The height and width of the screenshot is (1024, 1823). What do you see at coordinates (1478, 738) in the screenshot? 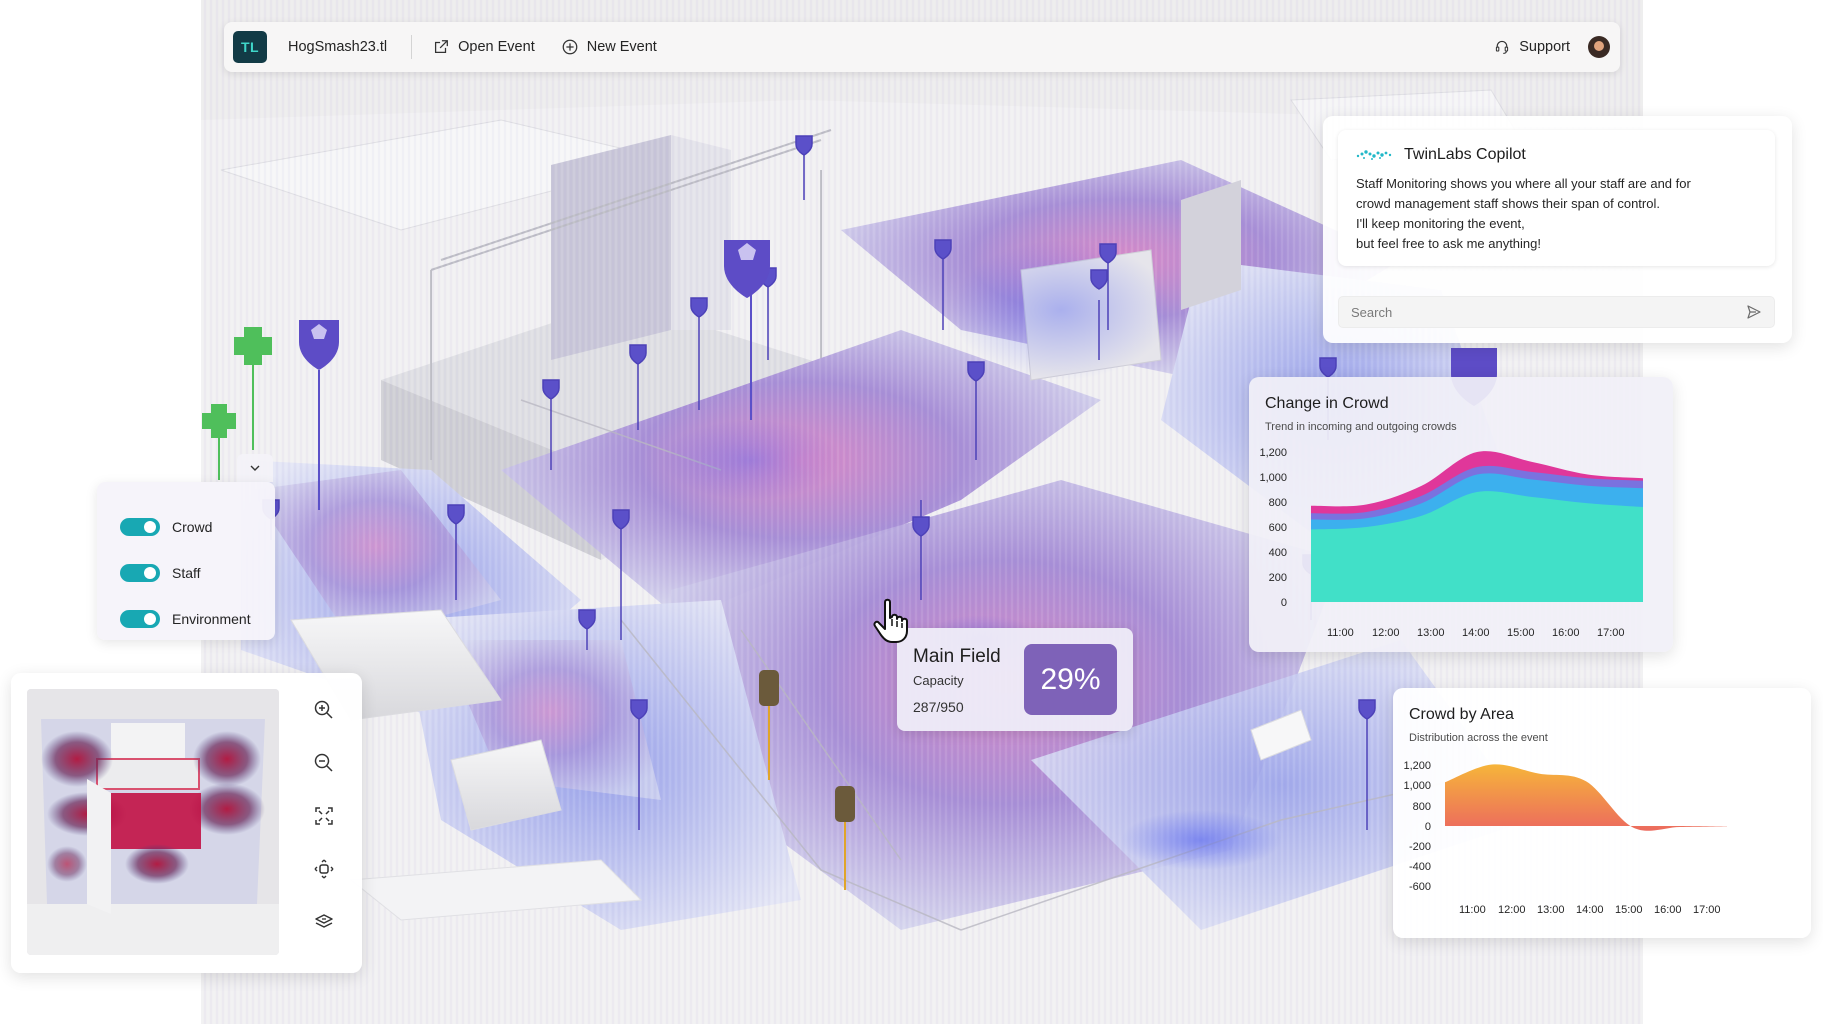
I see `chart-subtitle: Distribution across the event` at bounding box center [1478, 738].